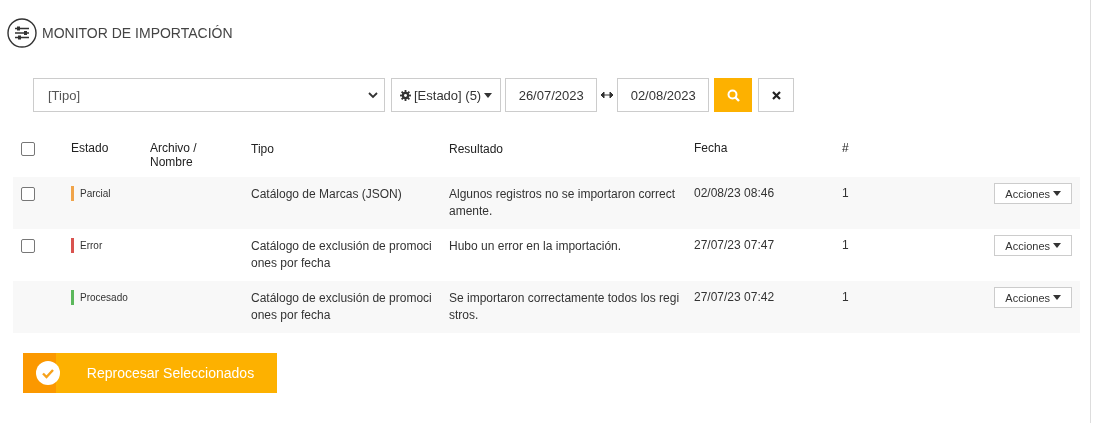 The width and height of the screenshot is (1098, 423). What do you see at coordinates (373, 95) in the screenshot?
I see `chevron-down-icon` at bounding box center [373, 95].